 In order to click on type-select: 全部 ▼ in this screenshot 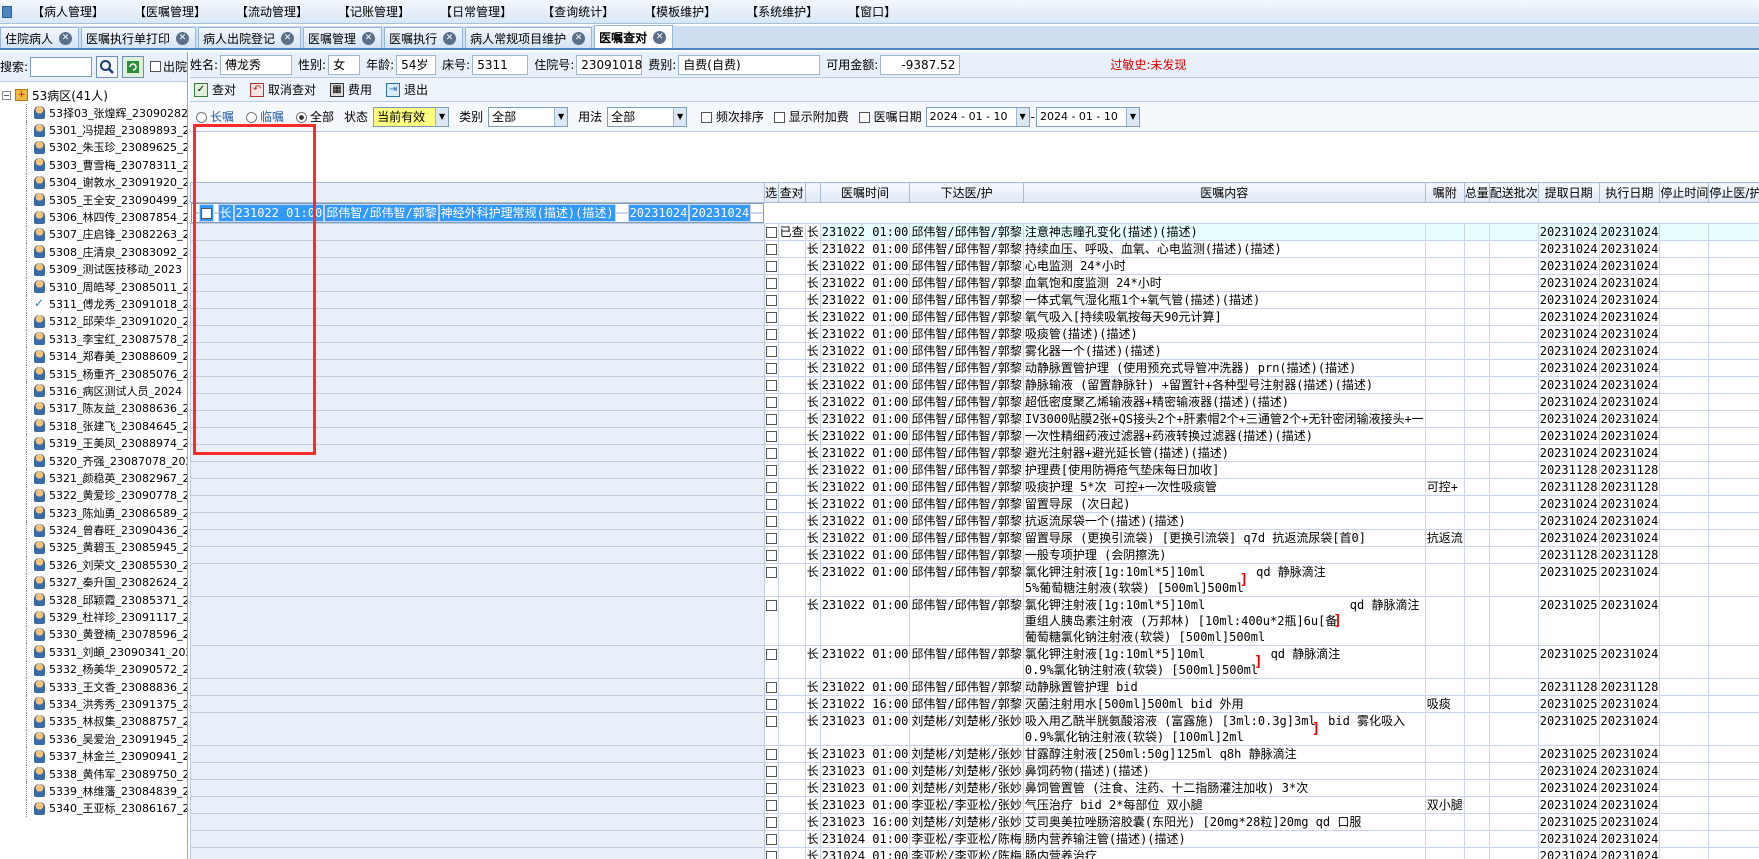, I will do `click(528, 116)`.